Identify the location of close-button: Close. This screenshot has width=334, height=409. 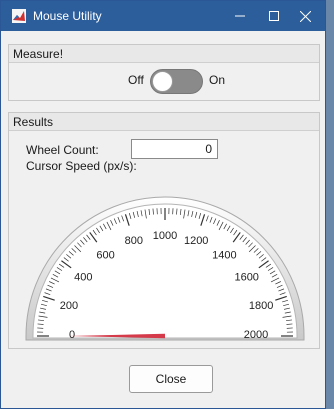
(171, 379).